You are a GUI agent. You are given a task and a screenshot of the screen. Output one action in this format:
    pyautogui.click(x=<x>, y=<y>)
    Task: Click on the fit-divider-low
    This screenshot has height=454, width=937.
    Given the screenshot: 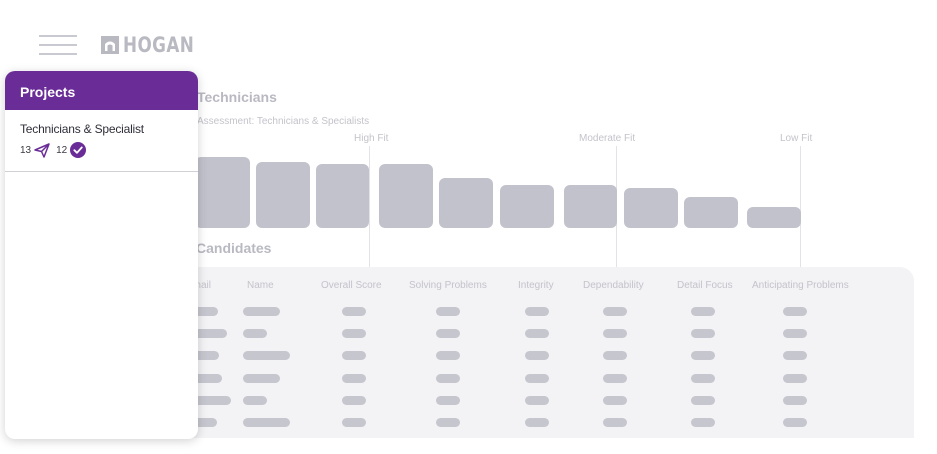 What is the action you would take?
    pyautogui.click(x=800, y=207)
    